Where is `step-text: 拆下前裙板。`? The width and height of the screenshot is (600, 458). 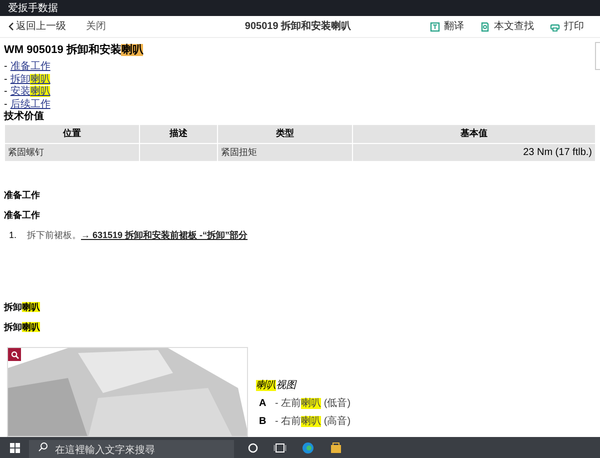
step-text: 拆下前裙板。 is located at coordinates (54, 235).